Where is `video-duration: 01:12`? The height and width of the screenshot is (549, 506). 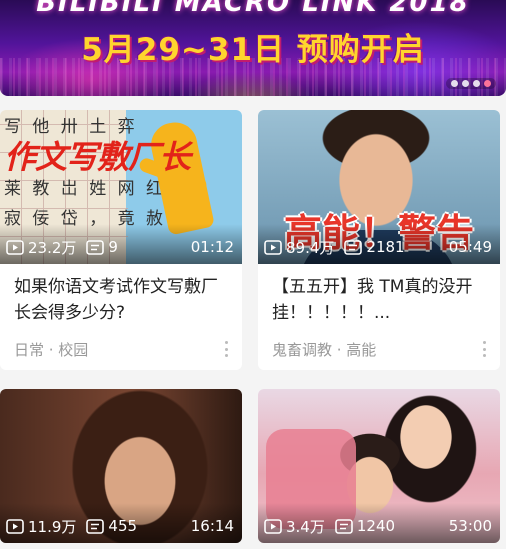
video-duration: 01:12 is located at coordinates (212, 247).